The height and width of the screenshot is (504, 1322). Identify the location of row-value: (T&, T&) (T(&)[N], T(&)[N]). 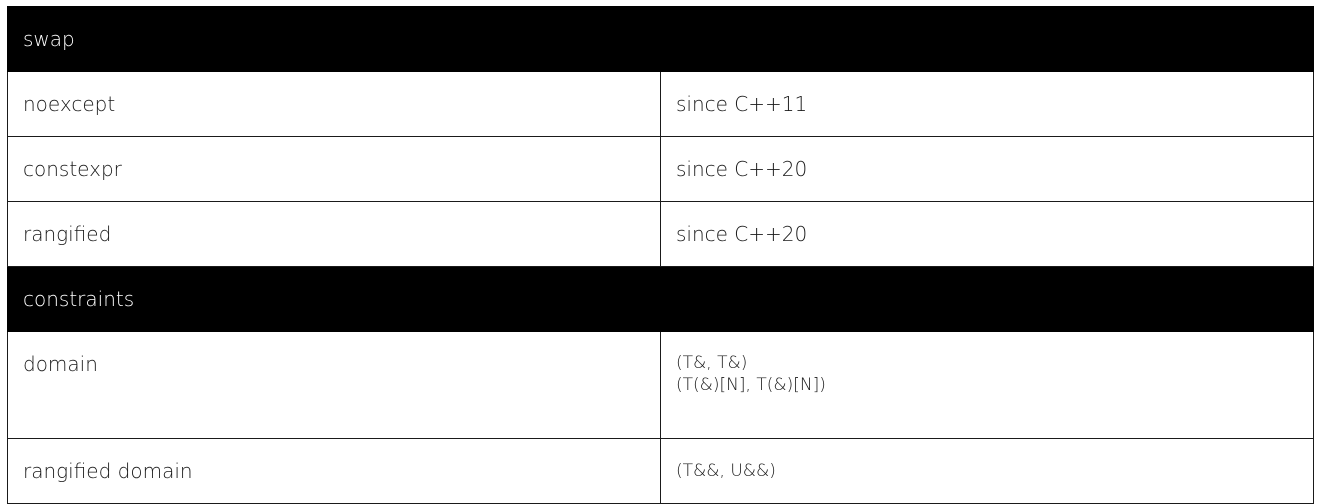
(987, 385).